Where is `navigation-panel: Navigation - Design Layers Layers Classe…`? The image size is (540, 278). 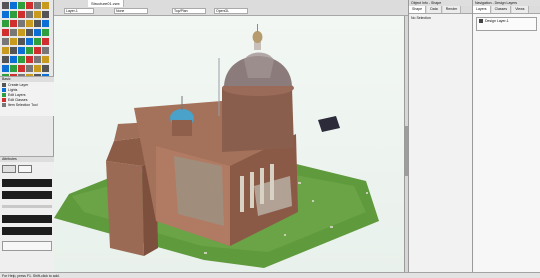 navigation-panel: Navigation - Design Layers Layers Classe… is located at coordinates (506, 139).